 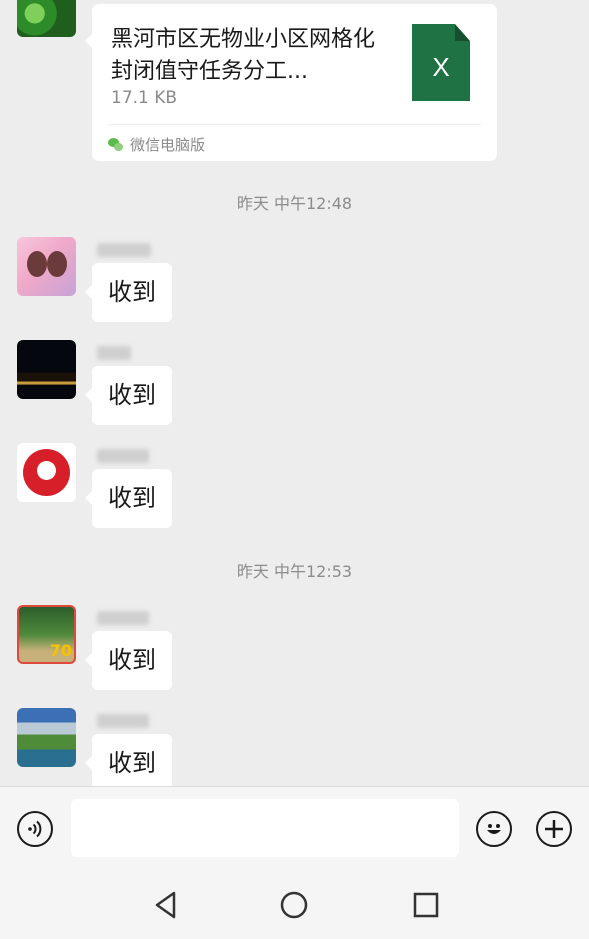 What do you see at coordinates (46, 634) in the screenshot?
I see `avatar: 70` at bounding box center [46, 634].